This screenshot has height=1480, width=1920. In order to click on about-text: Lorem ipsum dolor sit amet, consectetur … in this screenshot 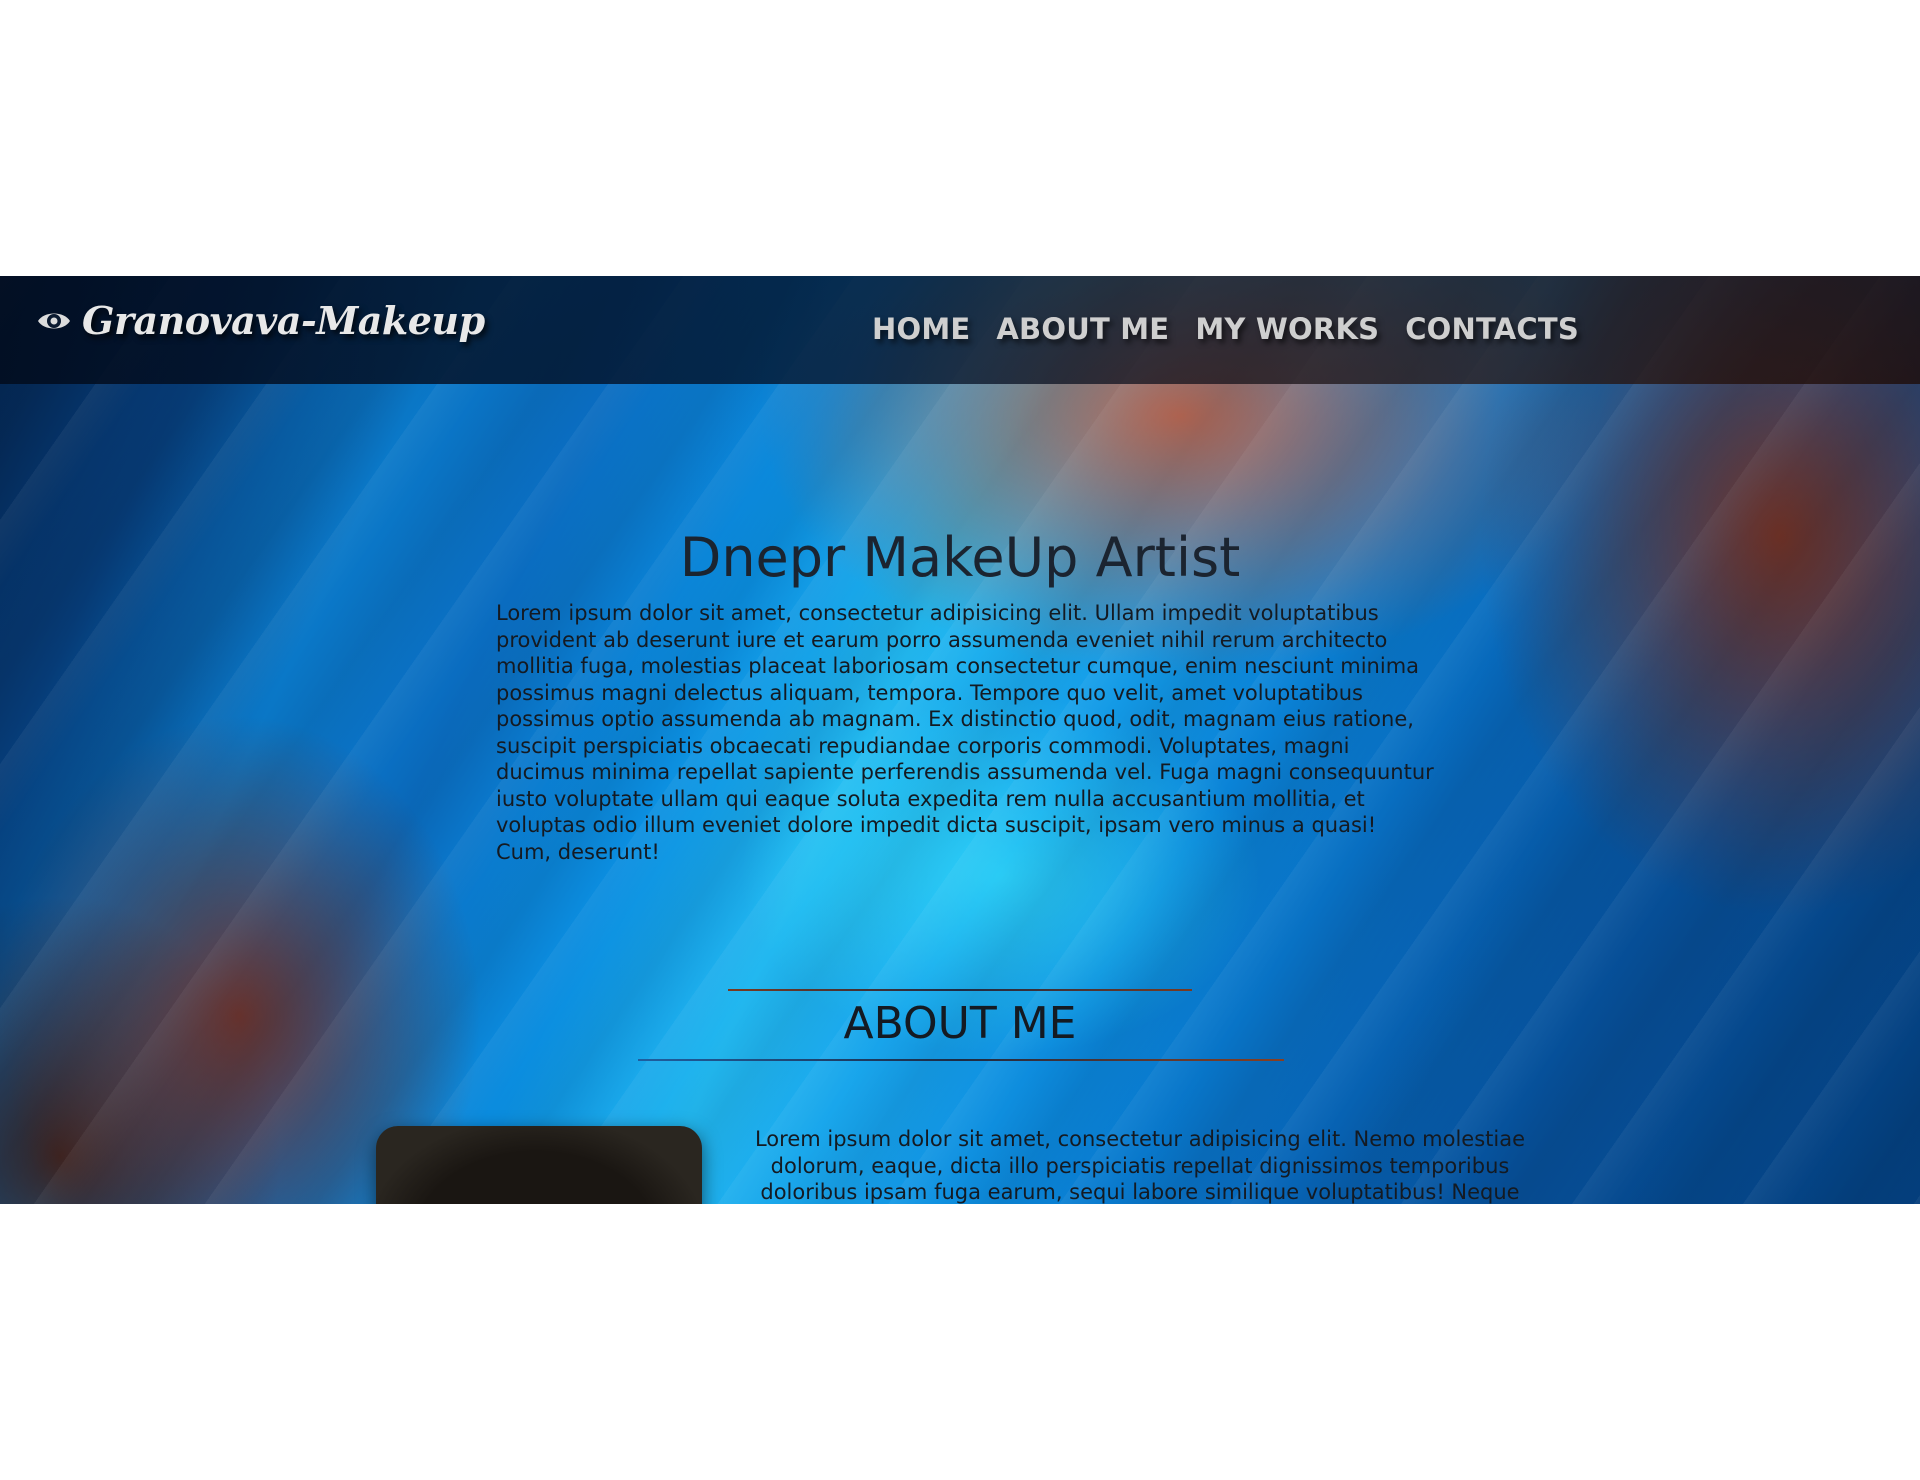, I will do `click(1140, 1165)`.